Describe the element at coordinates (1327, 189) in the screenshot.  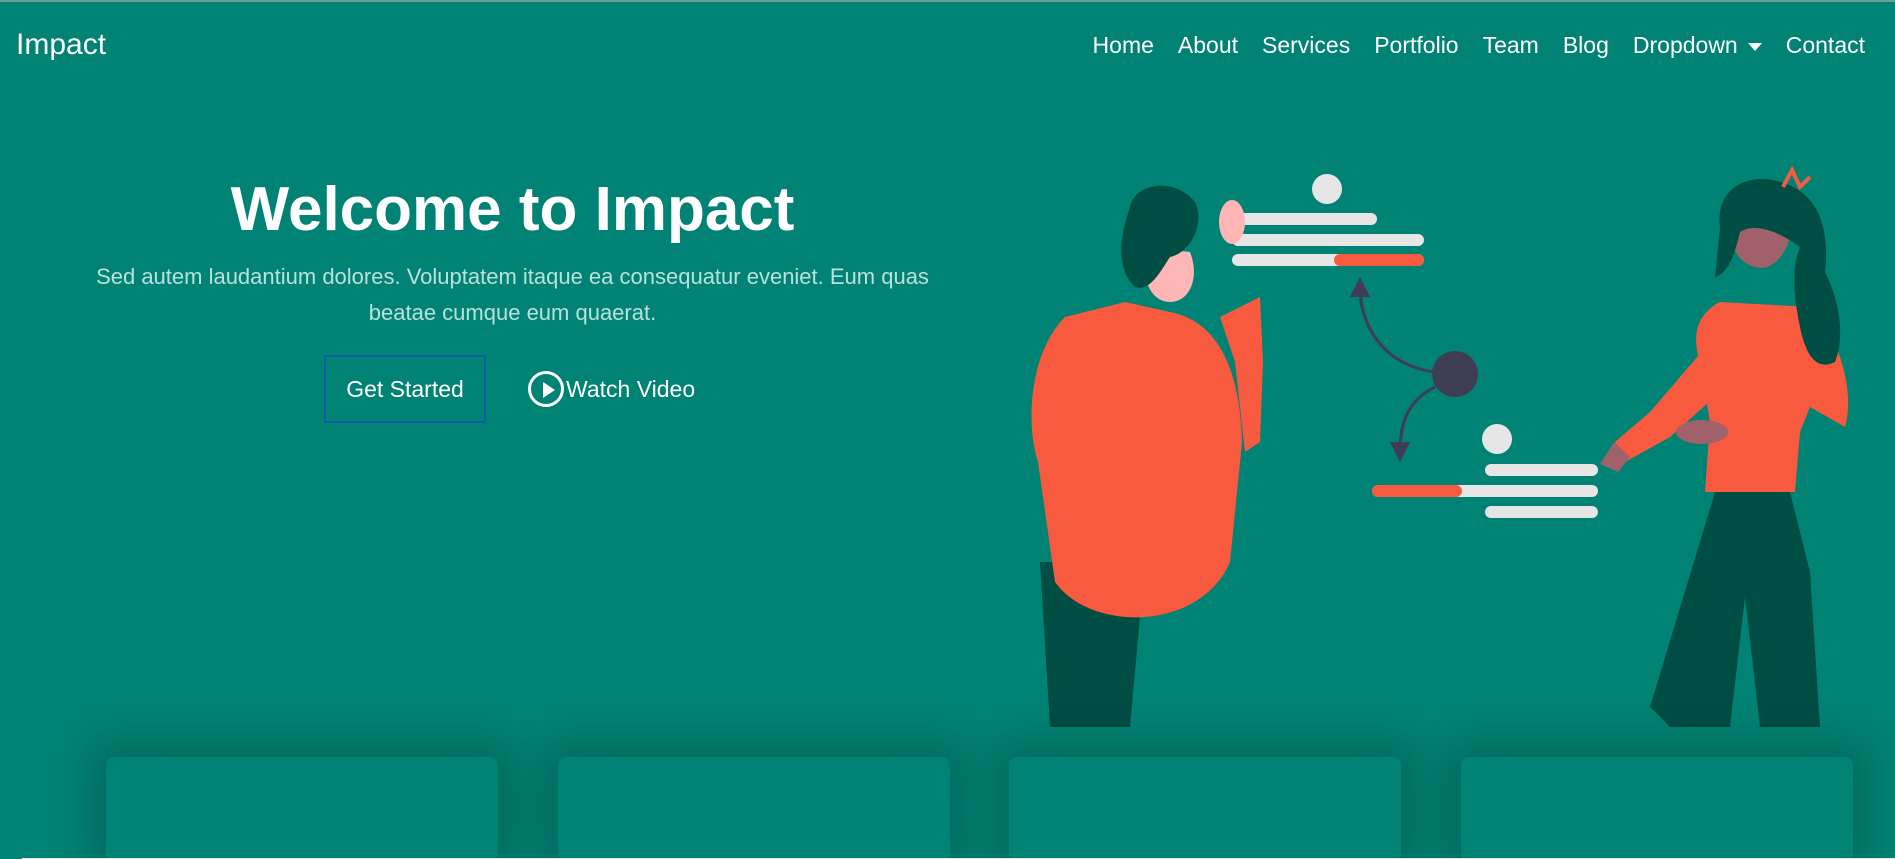
I see `panel-dot-top` at that location.